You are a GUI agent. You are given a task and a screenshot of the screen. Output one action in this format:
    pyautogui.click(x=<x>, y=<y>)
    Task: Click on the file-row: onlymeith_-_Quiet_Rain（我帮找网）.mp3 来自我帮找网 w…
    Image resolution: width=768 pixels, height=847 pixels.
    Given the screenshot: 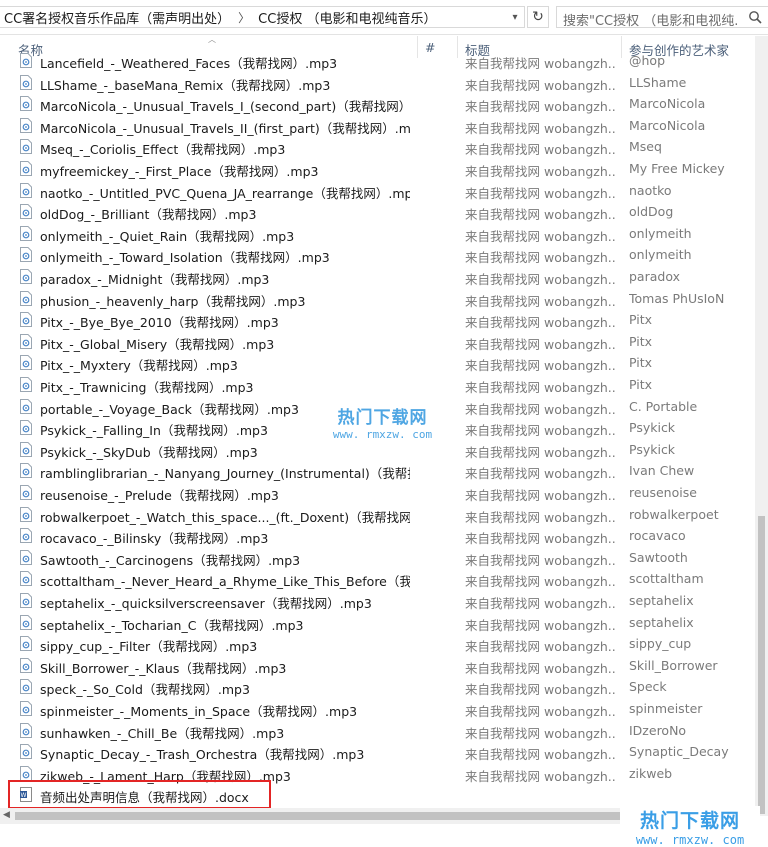 What is the action you would take?
    pyautogui.click(x=377, y=234)
    